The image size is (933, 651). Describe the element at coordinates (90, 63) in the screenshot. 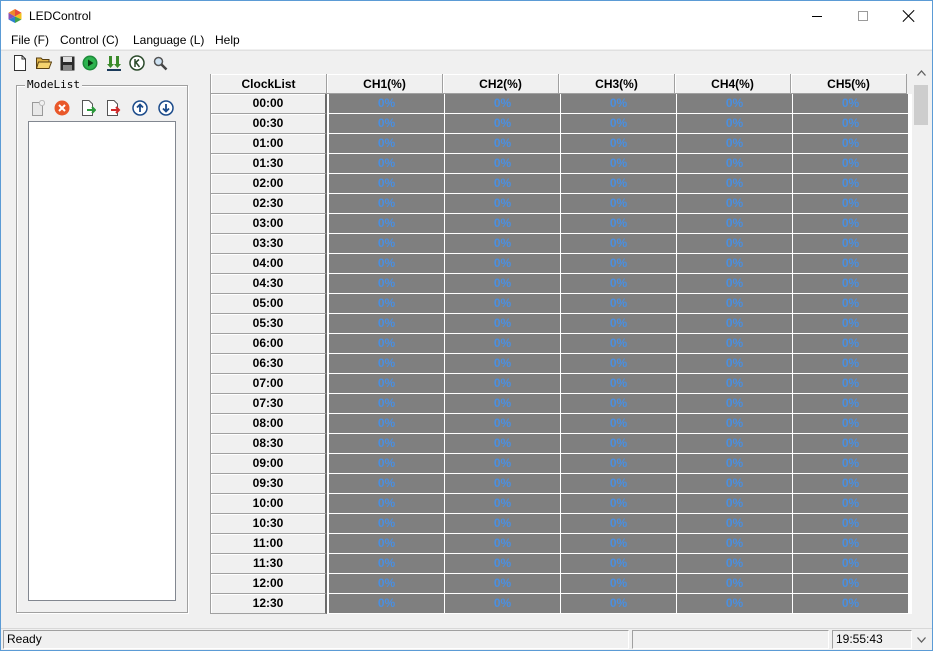

I see `run-button` at that location.